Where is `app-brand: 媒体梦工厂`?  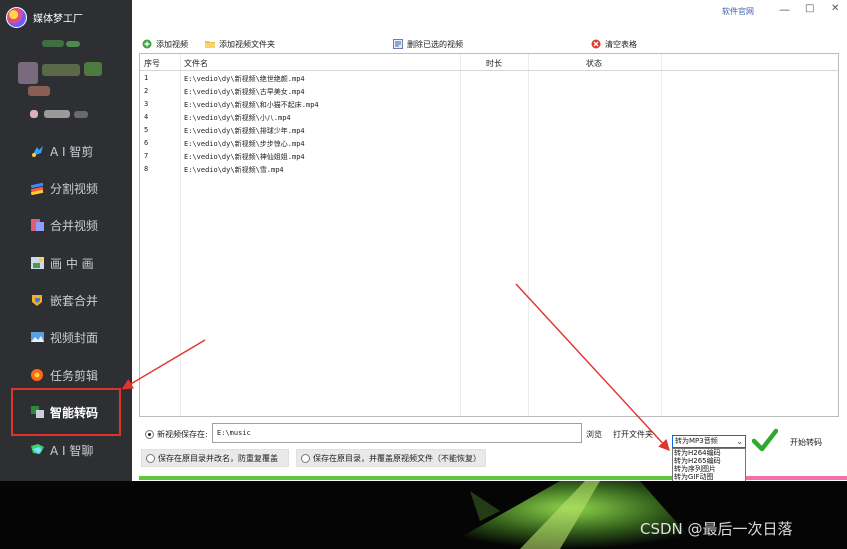 app-brand: 媒体梦工厂 is located at coordinates (44, 17).